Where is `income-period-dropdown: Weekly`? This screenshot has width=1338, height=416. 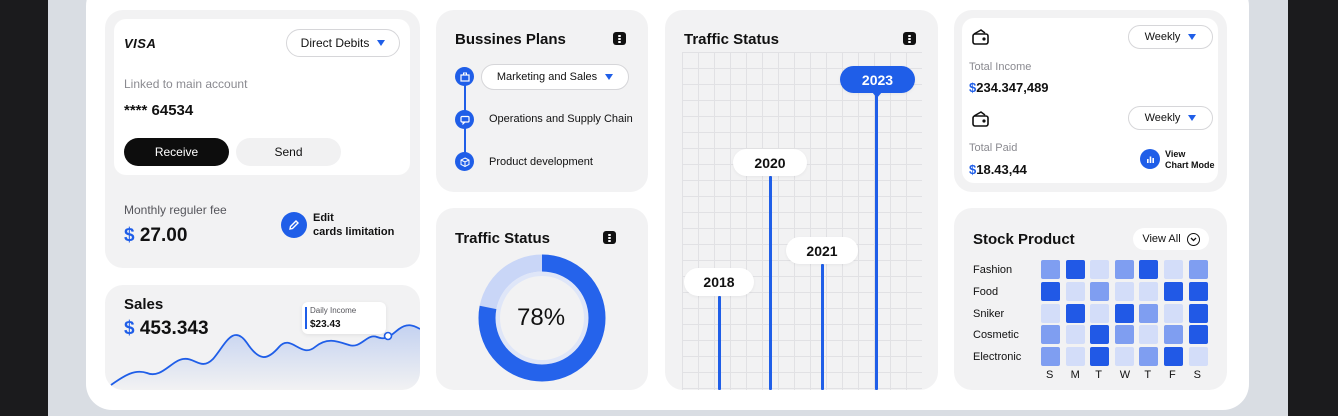
income-period-dropdown: Weekly is located at coordinates (1170, 37).